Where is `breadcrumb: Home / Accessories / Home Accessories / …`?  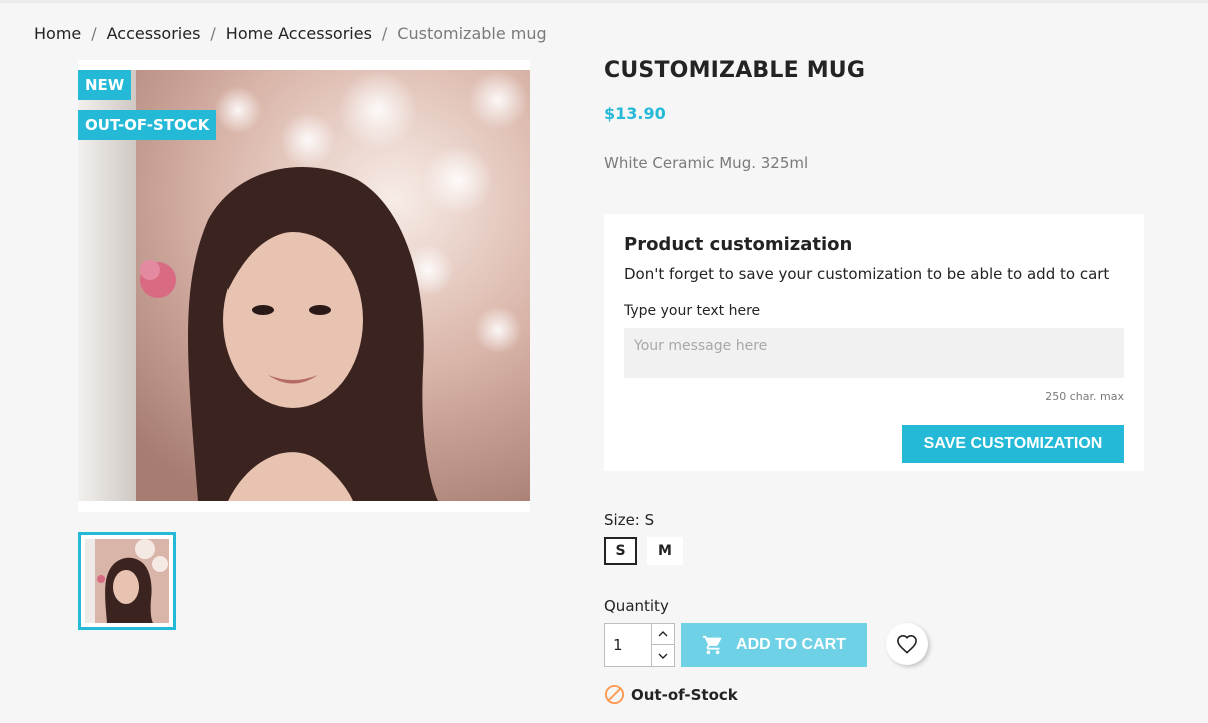 breadcrumb: Home / Accessories / Home Accessories / … is located at coordinates (290, 33).